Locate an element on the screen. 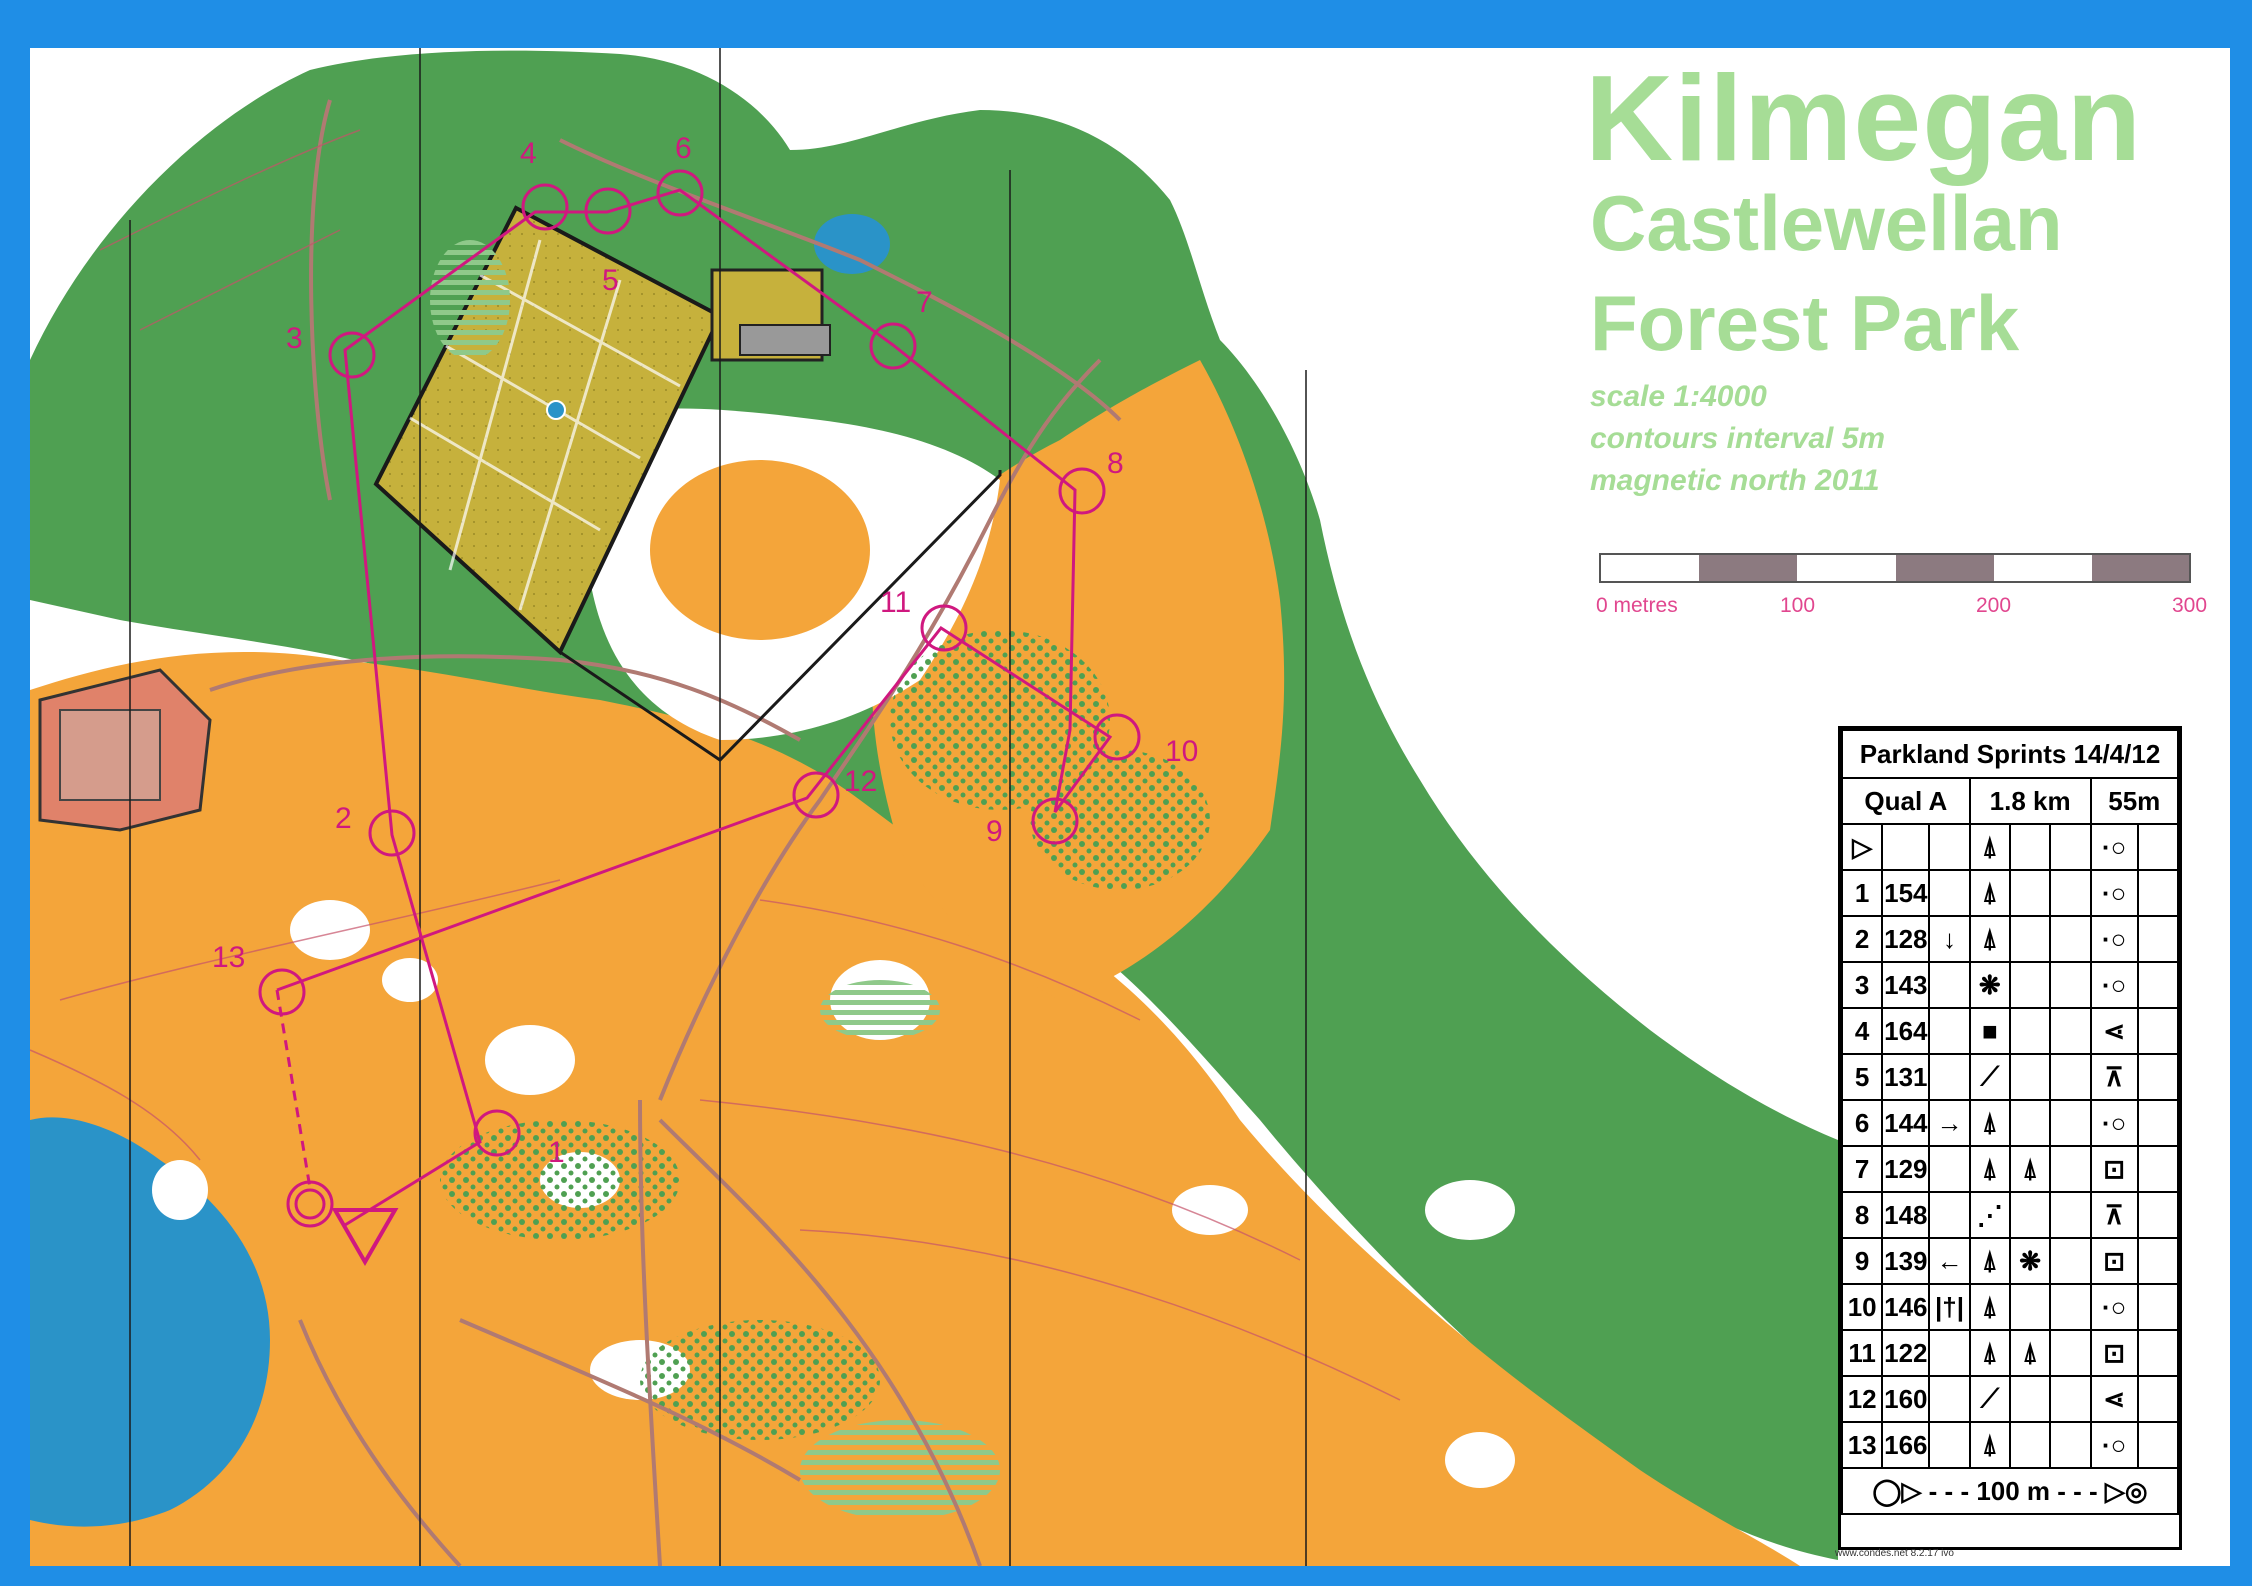 This screenshot has height=1586, width=2252. description-control-code: 166 is located at coordinates (1906, 1445).